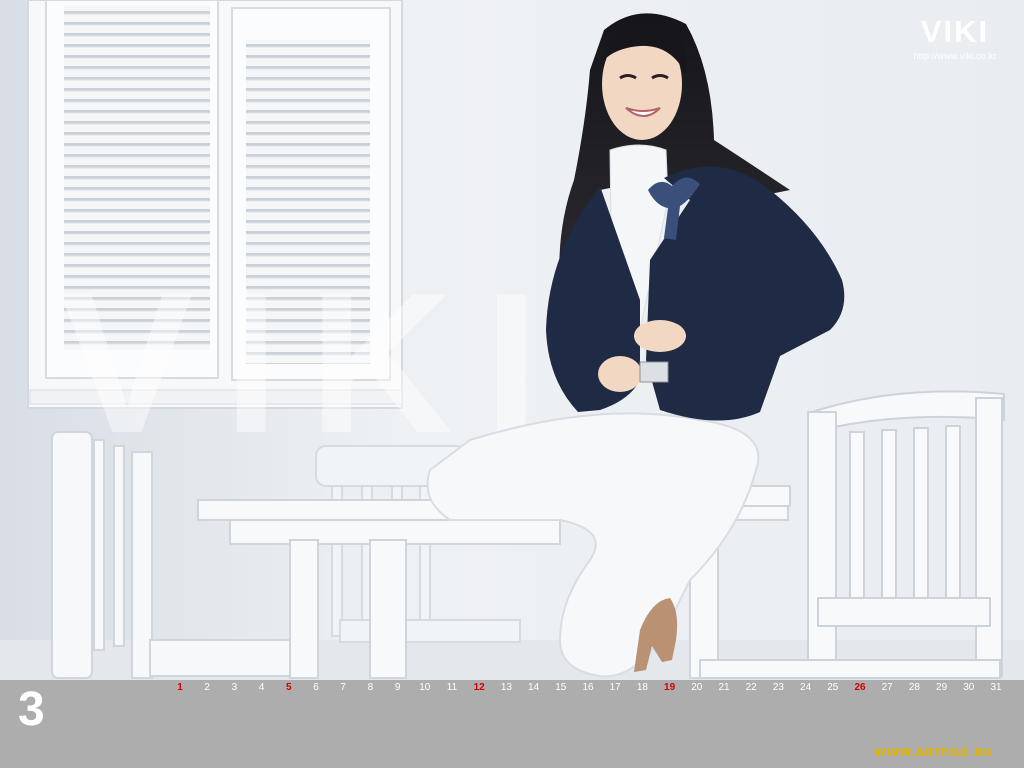  Describe the element at coordinates (316, 687) in the screenshot. I see `calendar-day: 6` at that location.